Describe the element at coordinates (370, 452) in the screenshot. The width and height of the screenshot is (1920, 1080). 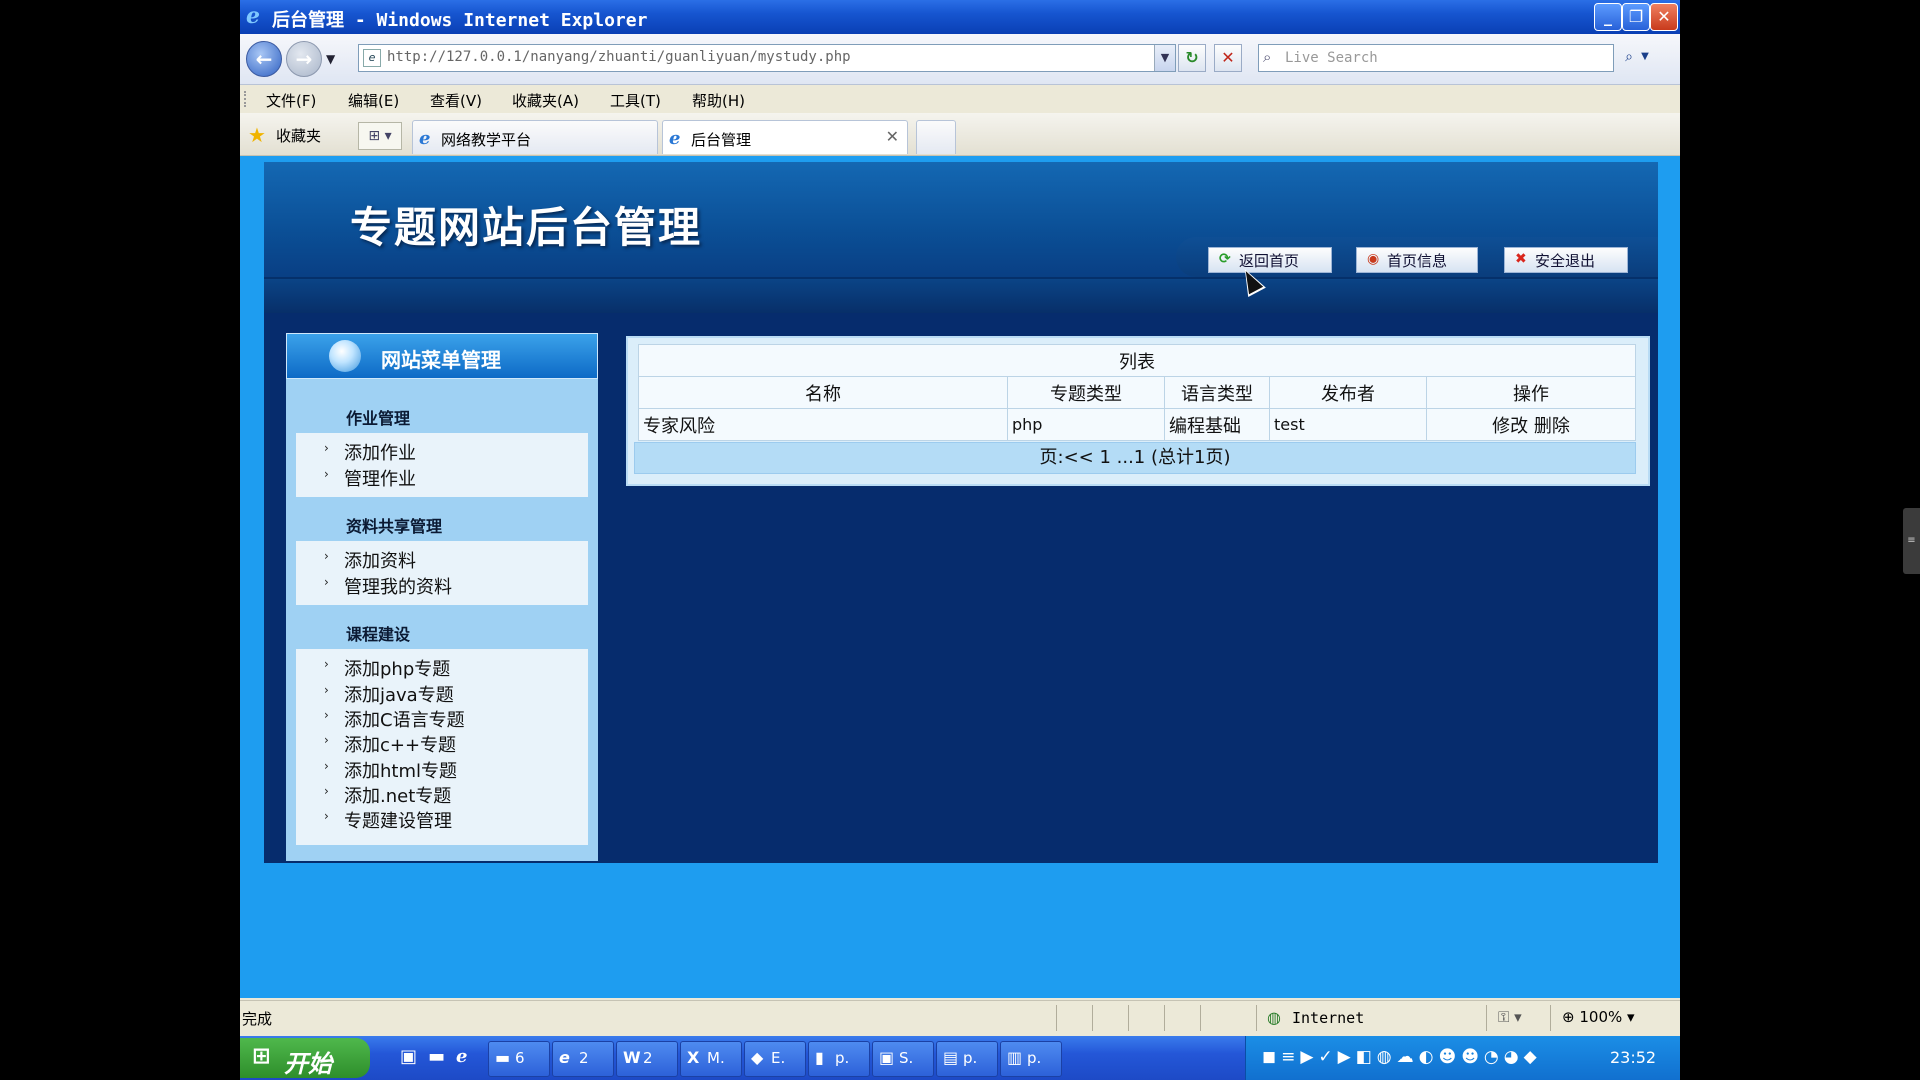
I see `sidebar-item-add-homework: › 添加作业` at that location.